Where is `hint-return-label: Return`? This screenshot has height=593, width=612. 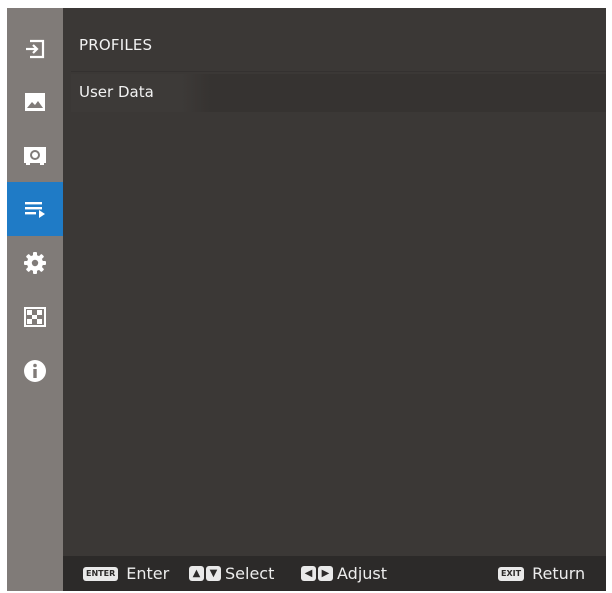
hint-return-label: Return is located at coordinates (559, 573).